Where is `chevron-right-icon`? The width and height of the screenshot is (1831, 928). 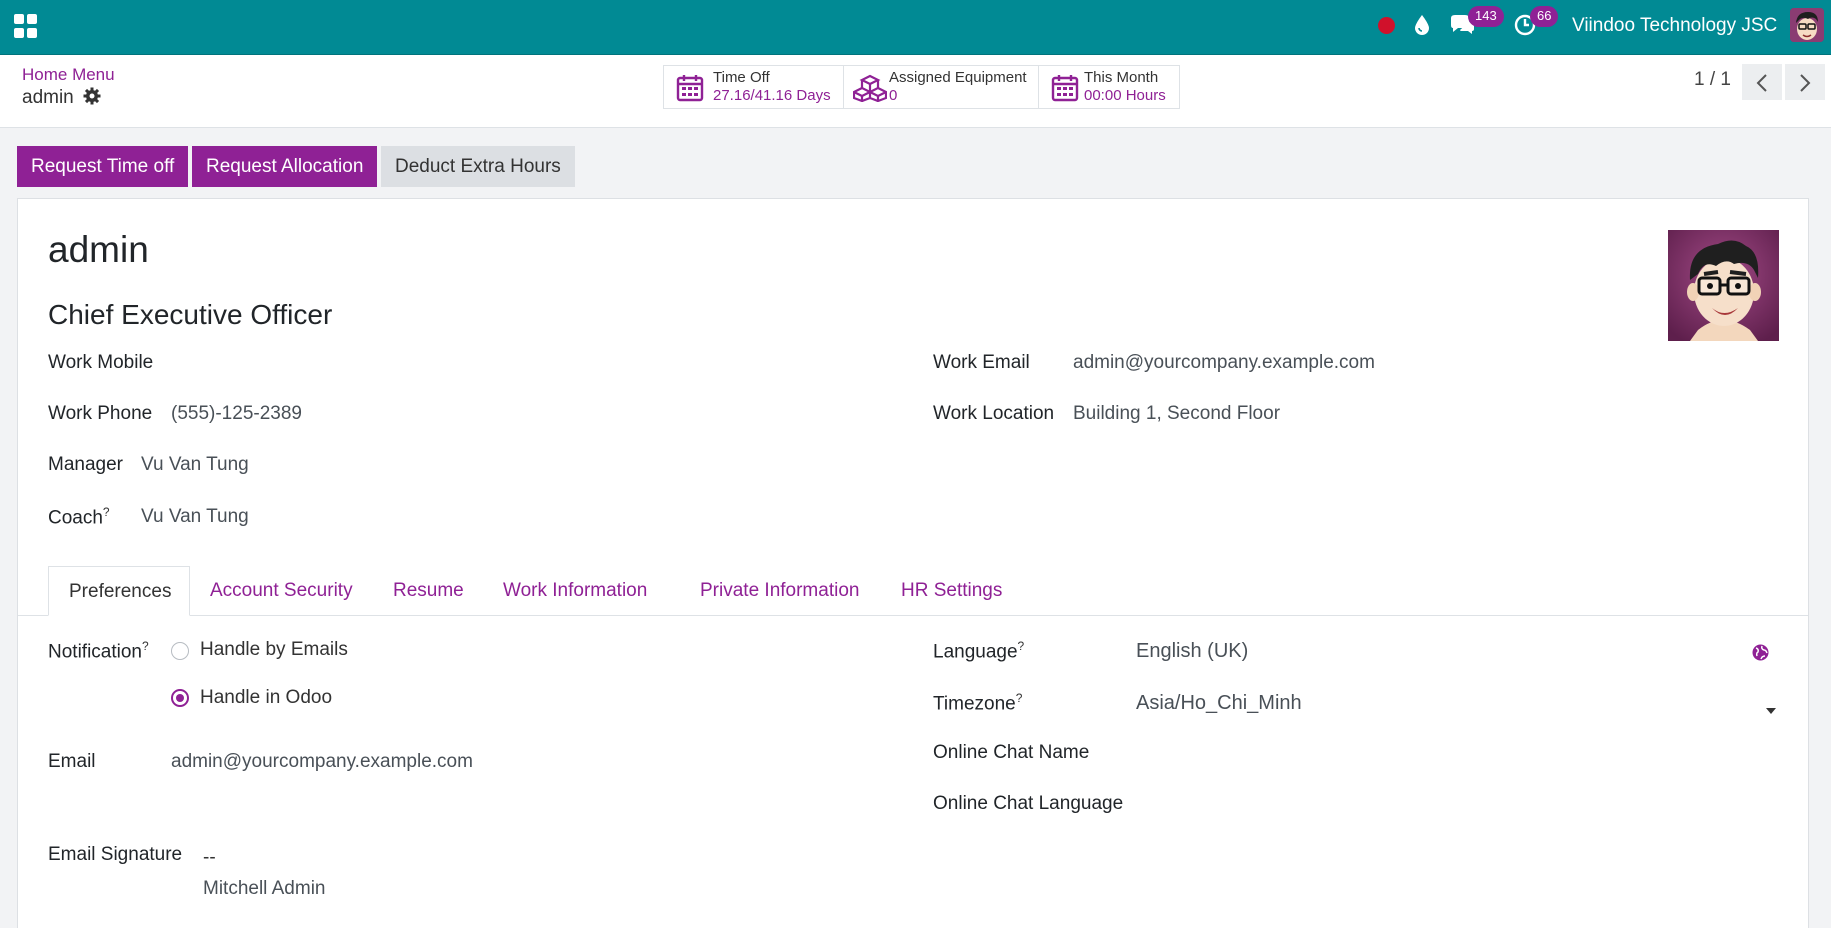
chevron-right-icon is located at coordinates (1805, 83).